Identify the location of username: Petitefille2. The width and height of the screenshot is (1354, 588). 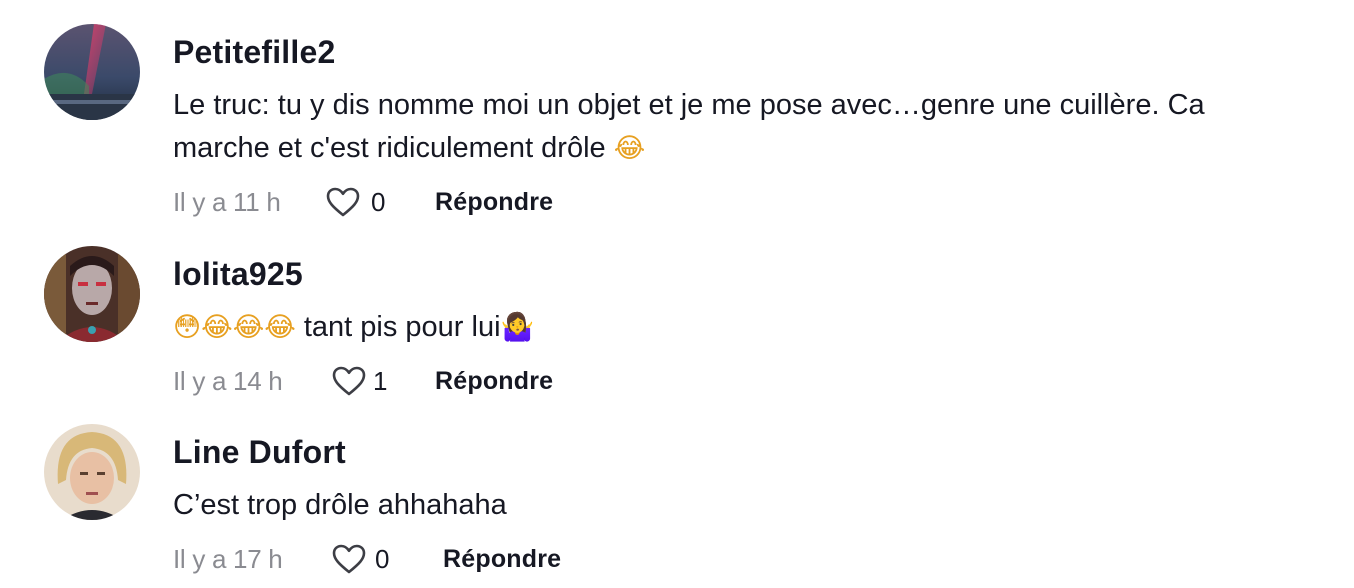
(743, 52).